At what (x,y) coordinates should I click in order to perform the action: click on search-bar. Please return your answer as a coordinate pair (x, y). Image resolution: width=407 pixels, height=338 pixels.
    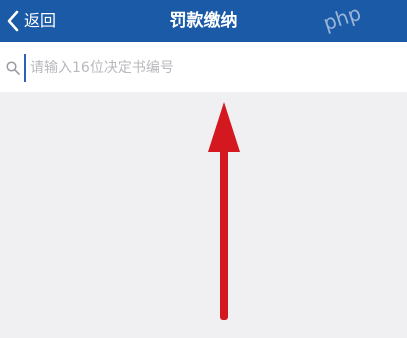
    Looking at the image, I should click on (203, 67).